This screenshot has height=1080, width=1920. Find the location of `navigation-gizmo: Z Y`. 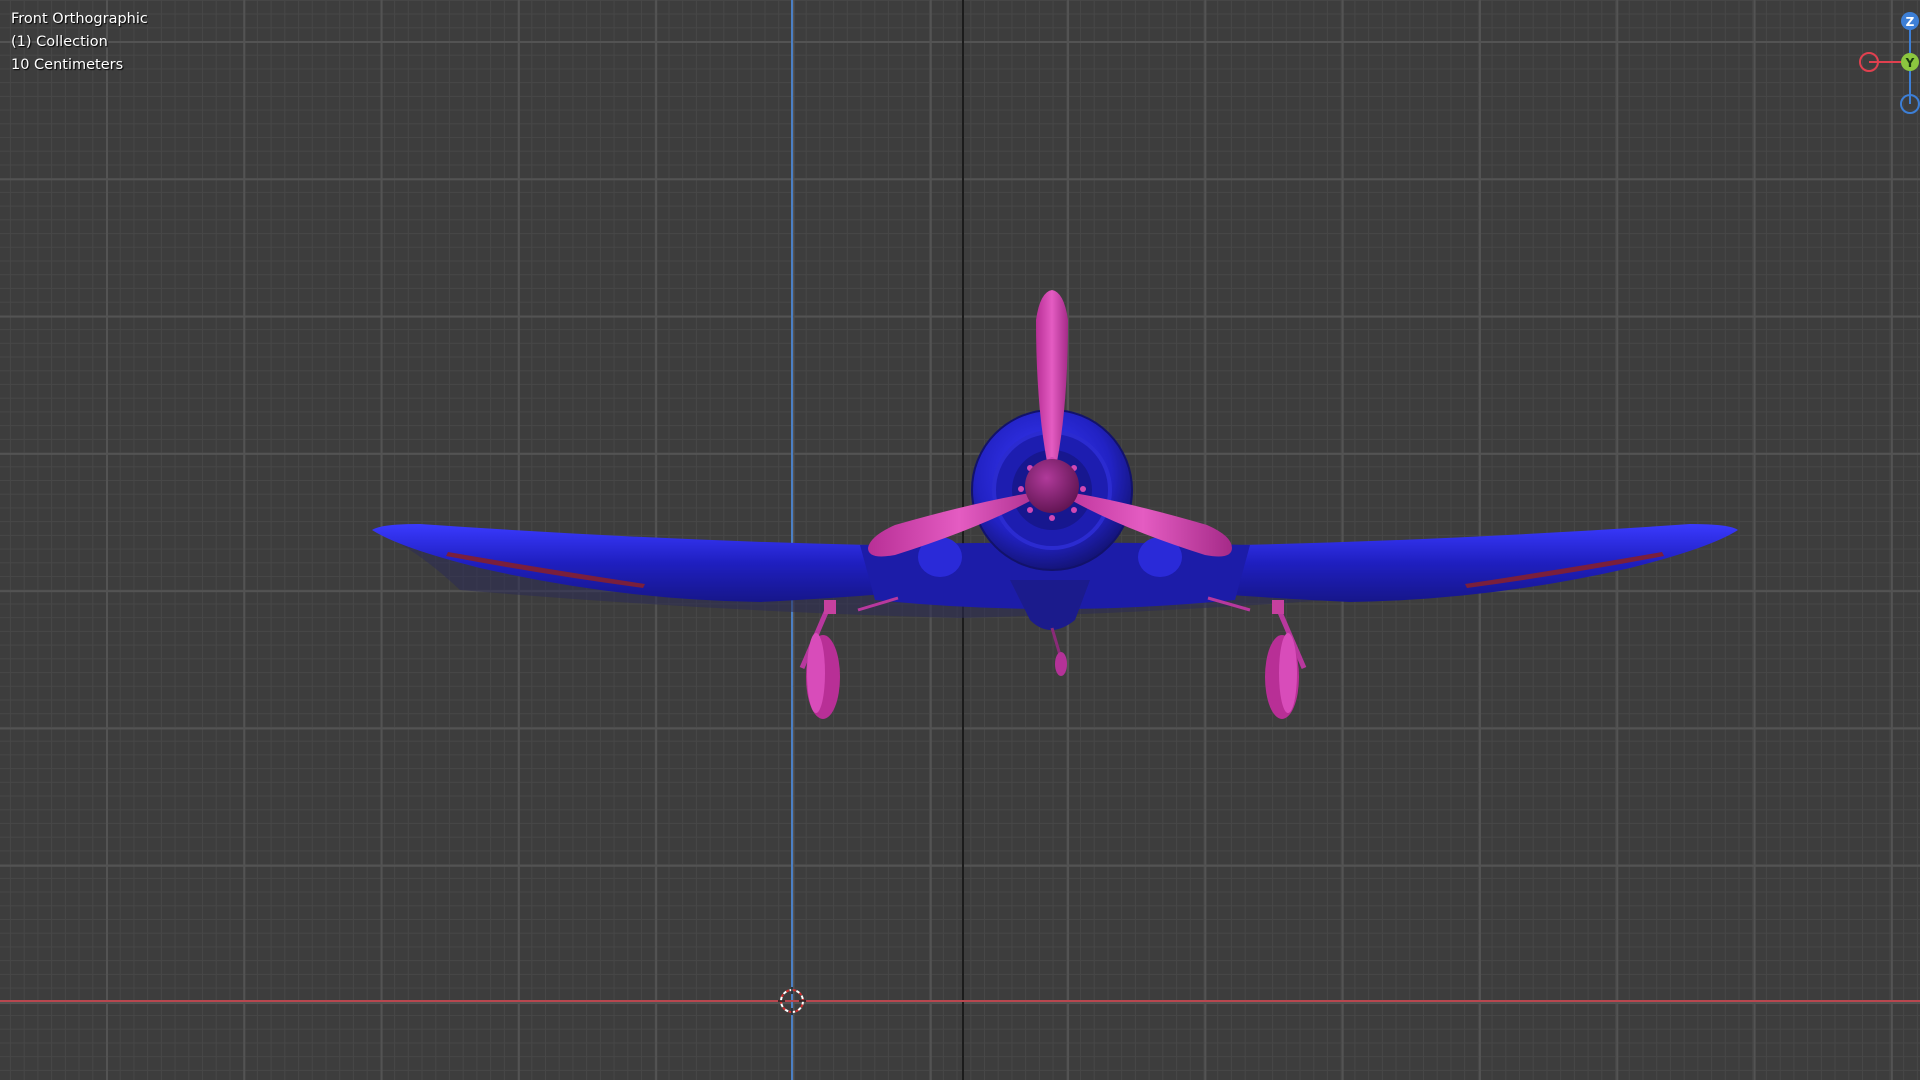

navigation-gizmo: Z Y is located at coordinates (1880, 60).